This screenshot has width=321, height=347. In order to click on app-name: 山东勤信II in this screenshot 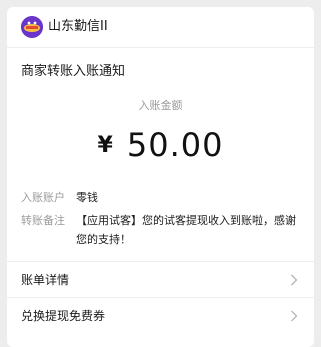, I will do `click(78, 26)`.